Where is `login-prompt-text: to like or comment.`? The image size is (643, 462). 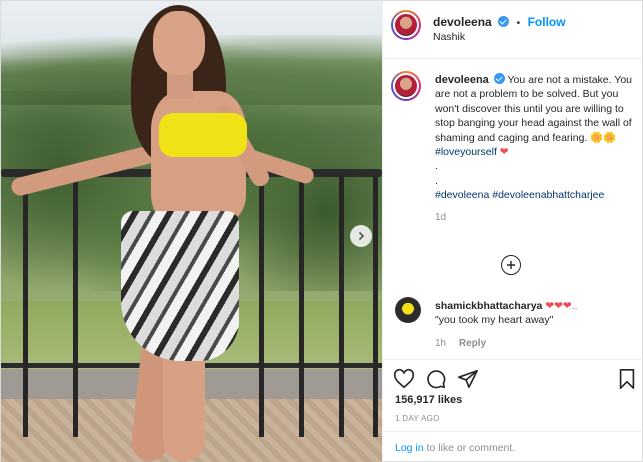 login-prompt-text: to like or comment. is located at coordinates (469, 448).